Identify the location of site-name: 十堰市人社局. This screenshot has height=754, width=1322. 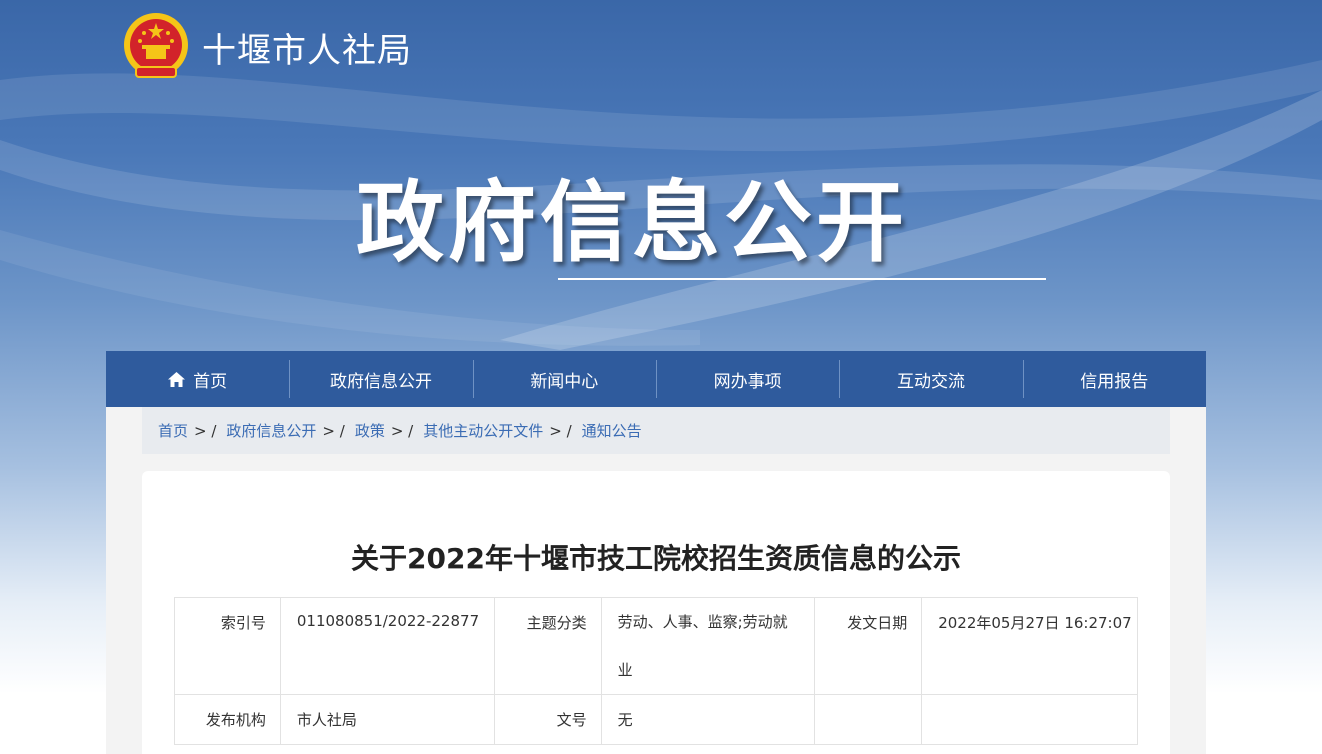
(307, 50).